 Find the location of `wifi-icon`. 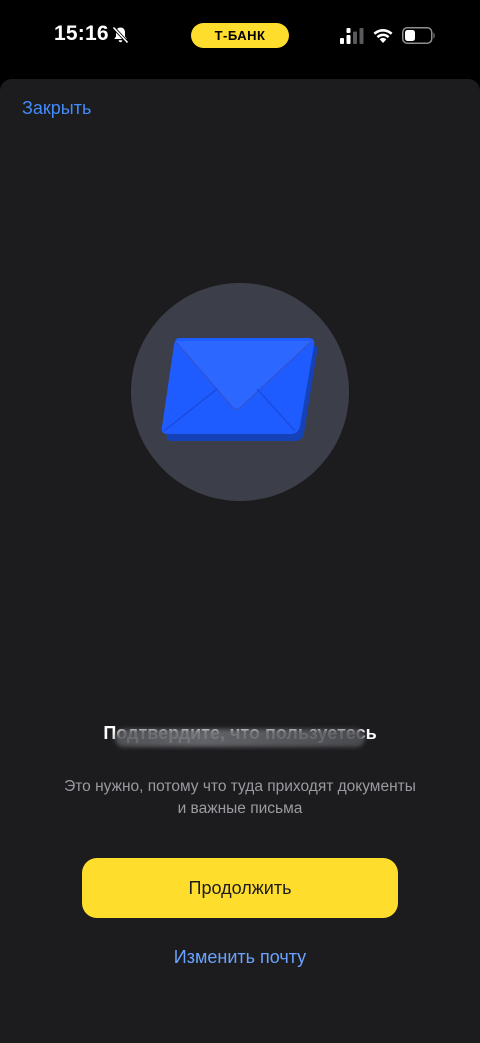

wifi-icon is located at coordinates (383, 36).